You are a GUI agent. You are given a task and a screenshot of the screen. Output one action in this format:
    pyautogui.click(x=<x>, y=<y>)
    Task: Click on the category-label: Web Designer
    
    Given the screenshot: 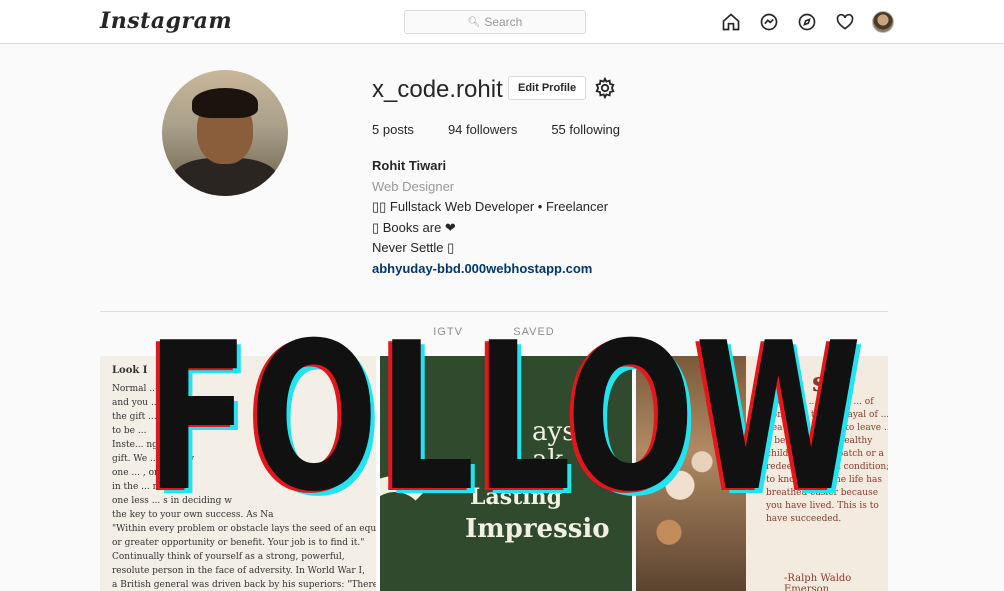 What is the action you would take?
    pyautogui.click(x=413, y=186)
    